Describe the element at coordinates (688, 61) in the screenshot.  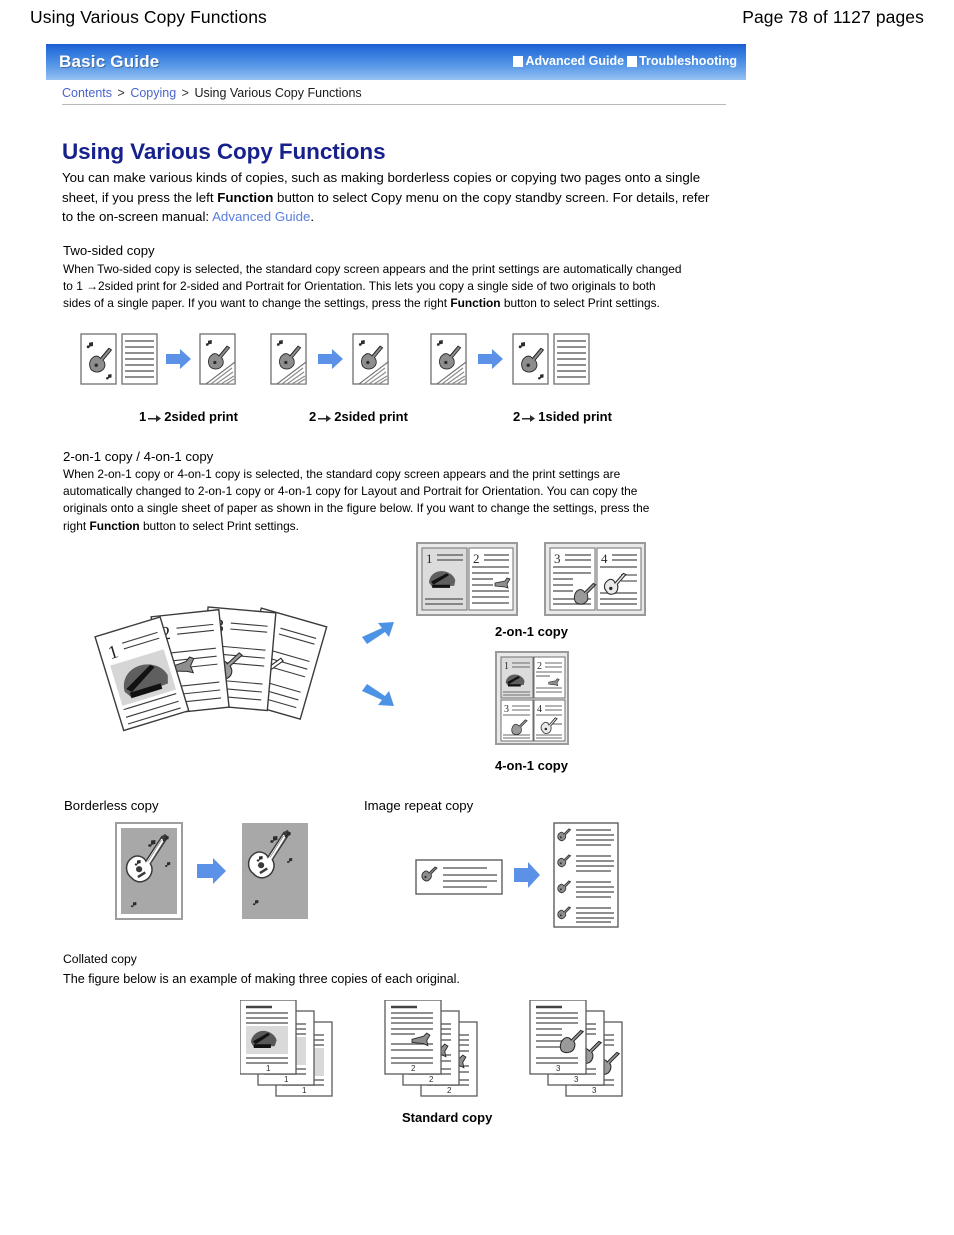
I see `troubleshooting-link-label: Troubleshooting` at that location.